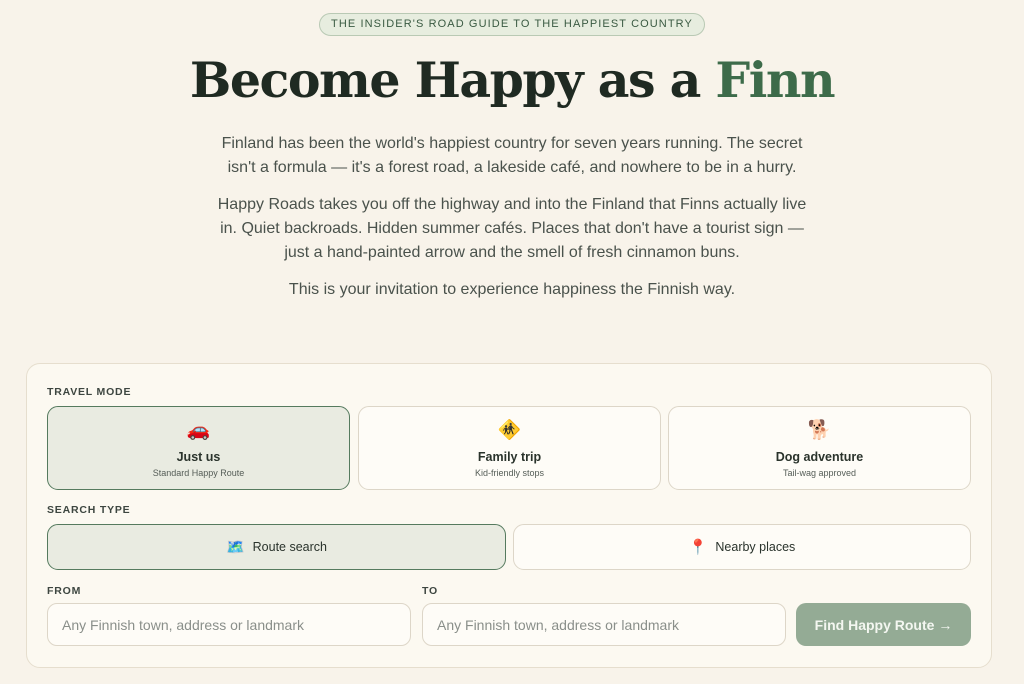 This screenshot has height=684, width=1024. I want to click on pin-icon: 📍, so click(698, 547).